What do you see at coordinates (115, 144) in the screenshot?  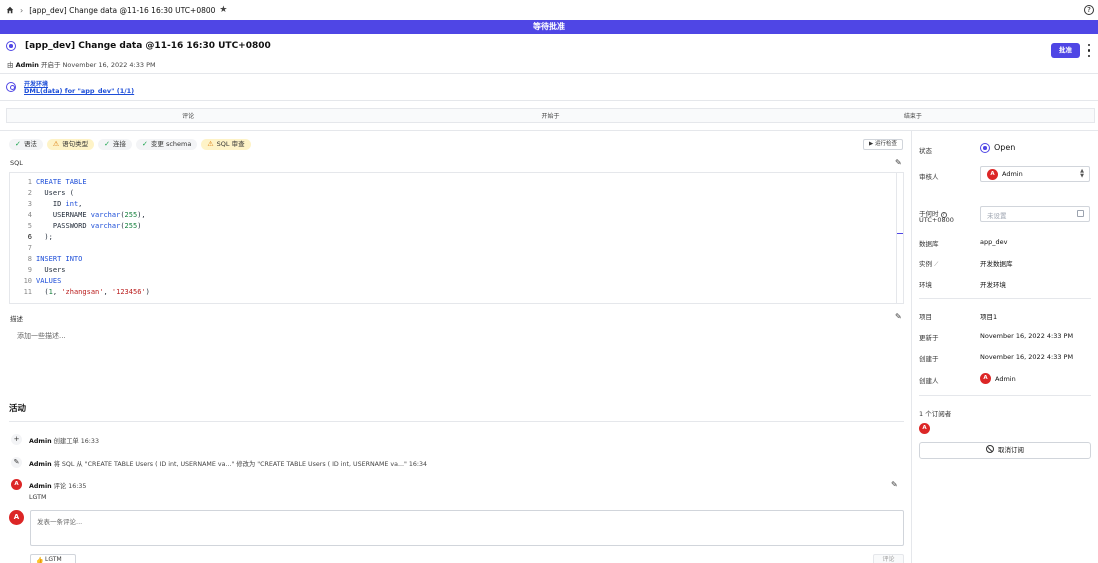 I see `check-connection: ✓ 连接` at bounding box center [115, 144].